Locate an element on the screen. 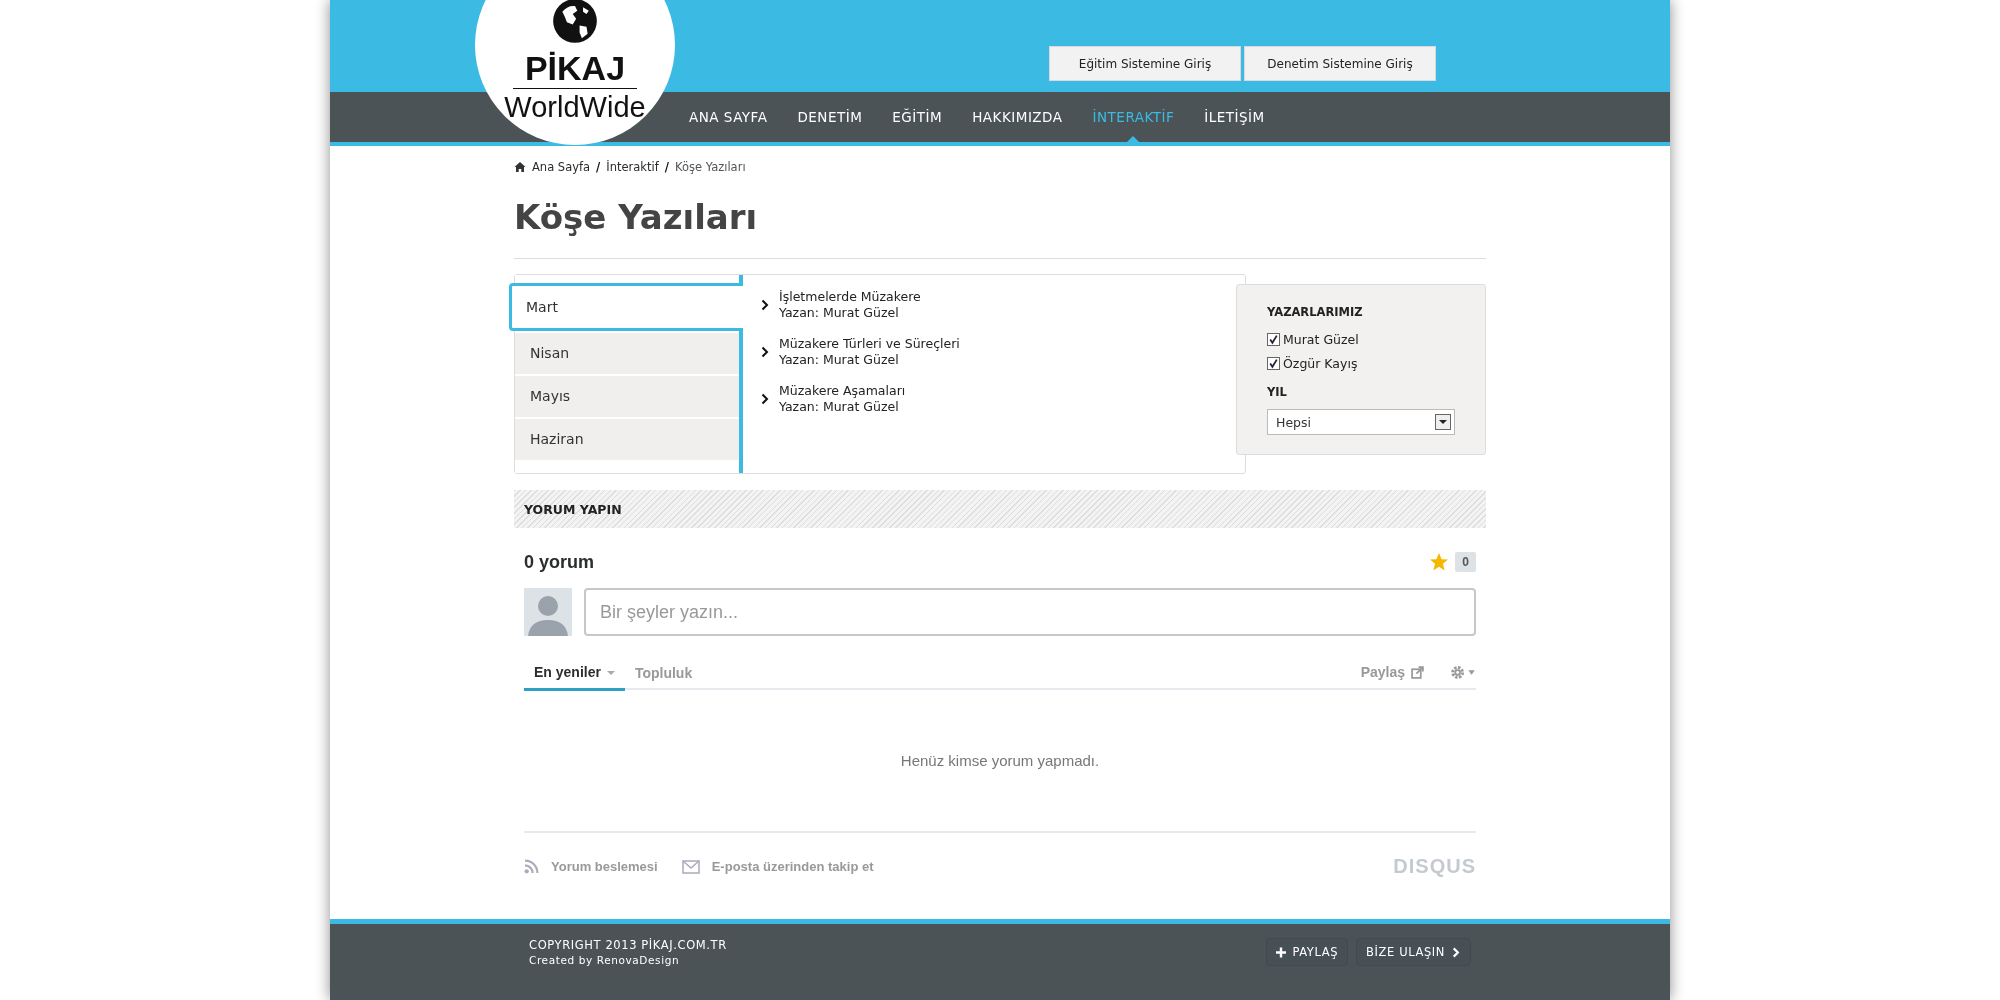 The width and height of the screenshot is (2000, 1000). month-tab: Nisan is located at coordinates (627, 353).